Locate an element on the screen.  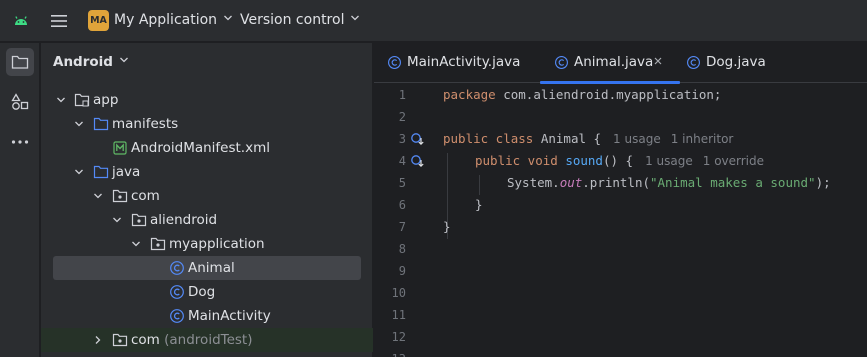
tree-item-myapplication: myapplication is located at coordinates (207, 244).